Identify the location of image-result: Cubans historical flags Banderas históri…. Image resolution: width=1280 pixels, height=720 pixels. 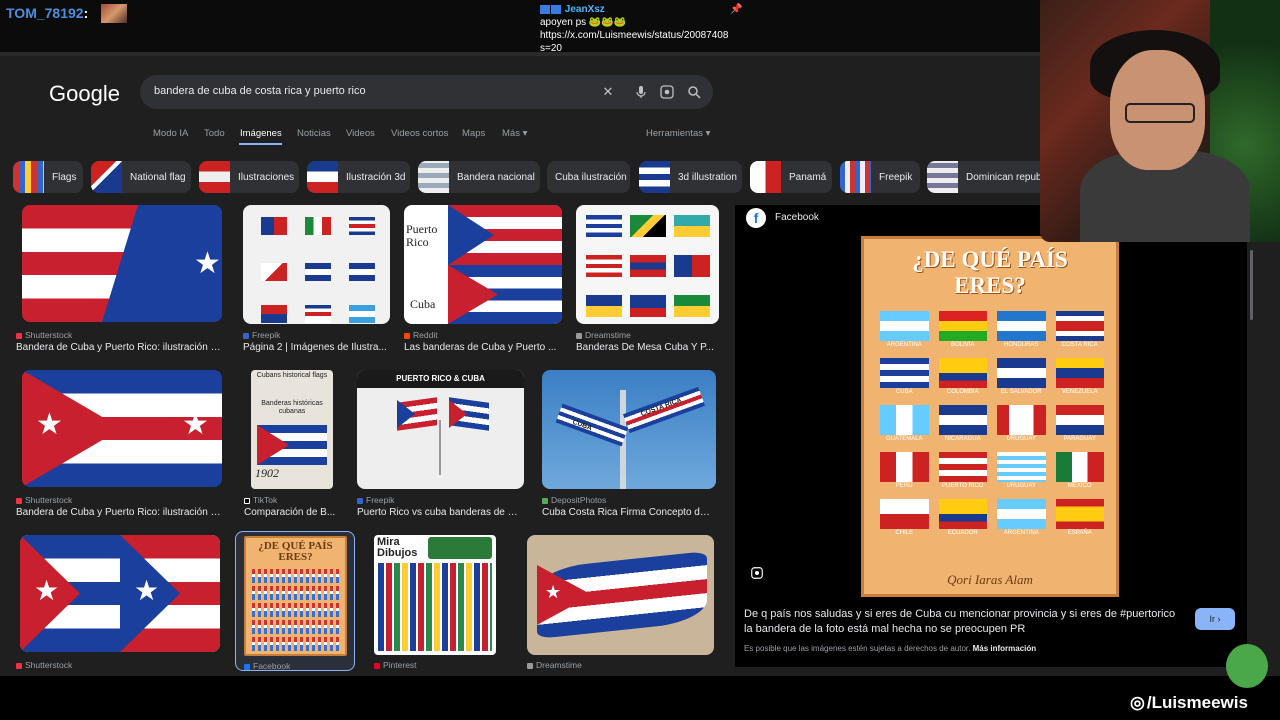
(294, 445).